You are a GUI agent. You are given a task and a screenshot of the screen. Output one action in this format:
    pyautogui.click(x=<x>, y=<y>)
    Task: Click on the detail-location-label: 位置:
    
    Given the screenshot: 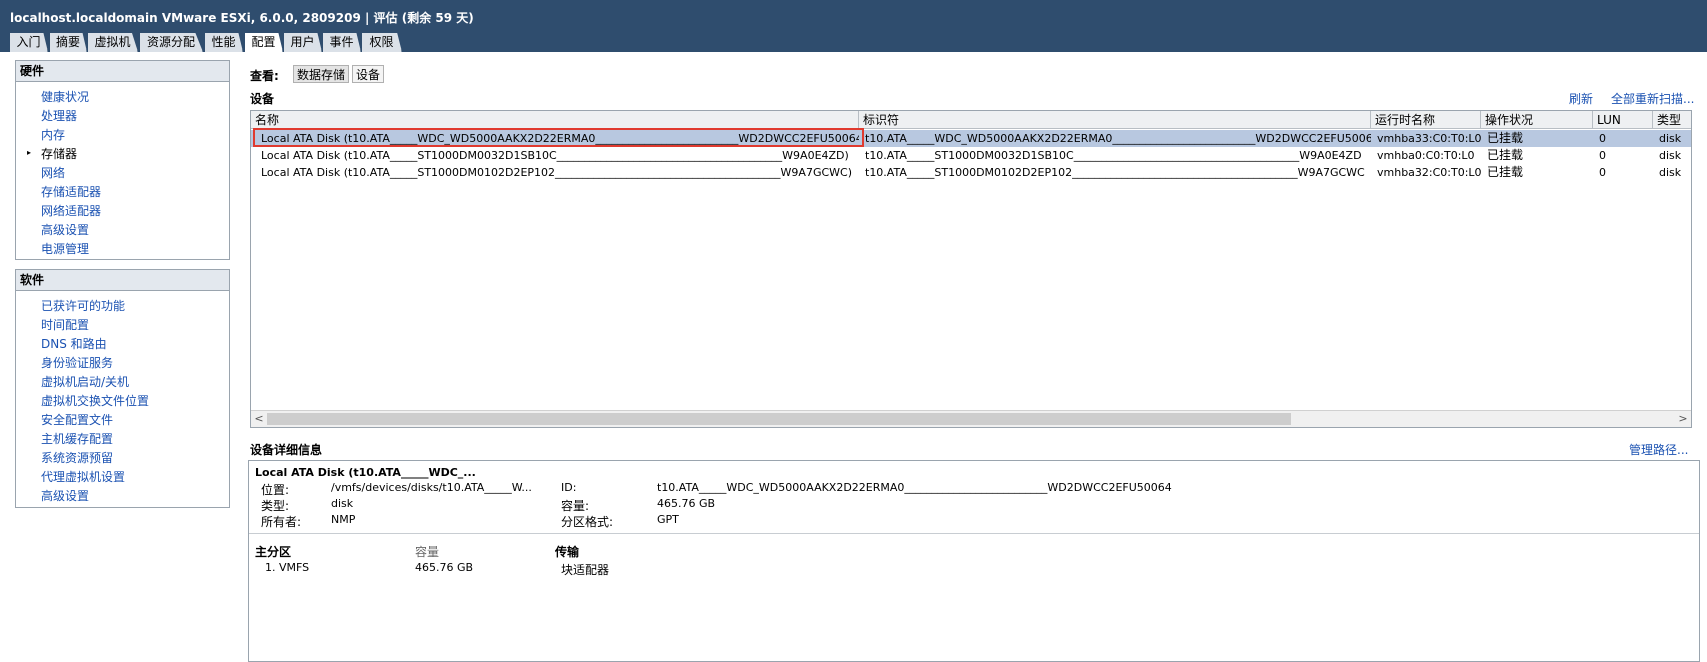 What is the action you would take?
    pyautogui.click(x=275, y=490)
    